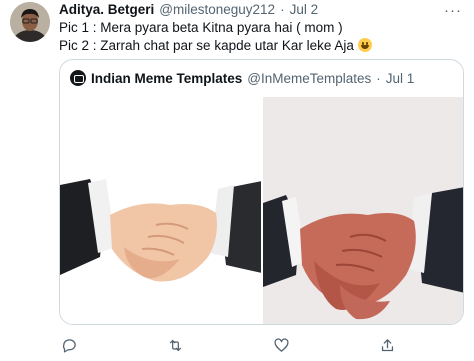 This screenshot has width=474, height=361. I want to click on reply-button, so click(69, 345).